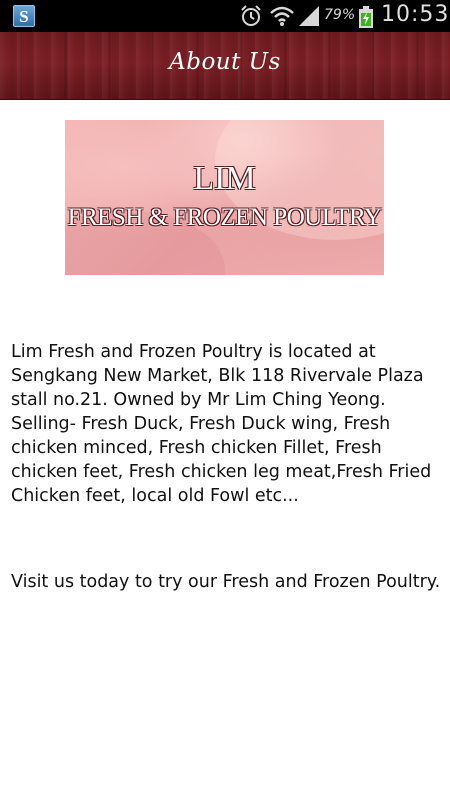 The height and width of the screenshot is (800, 450). I want to click on status-bar: S 79% 10:53, so click(225, 16).